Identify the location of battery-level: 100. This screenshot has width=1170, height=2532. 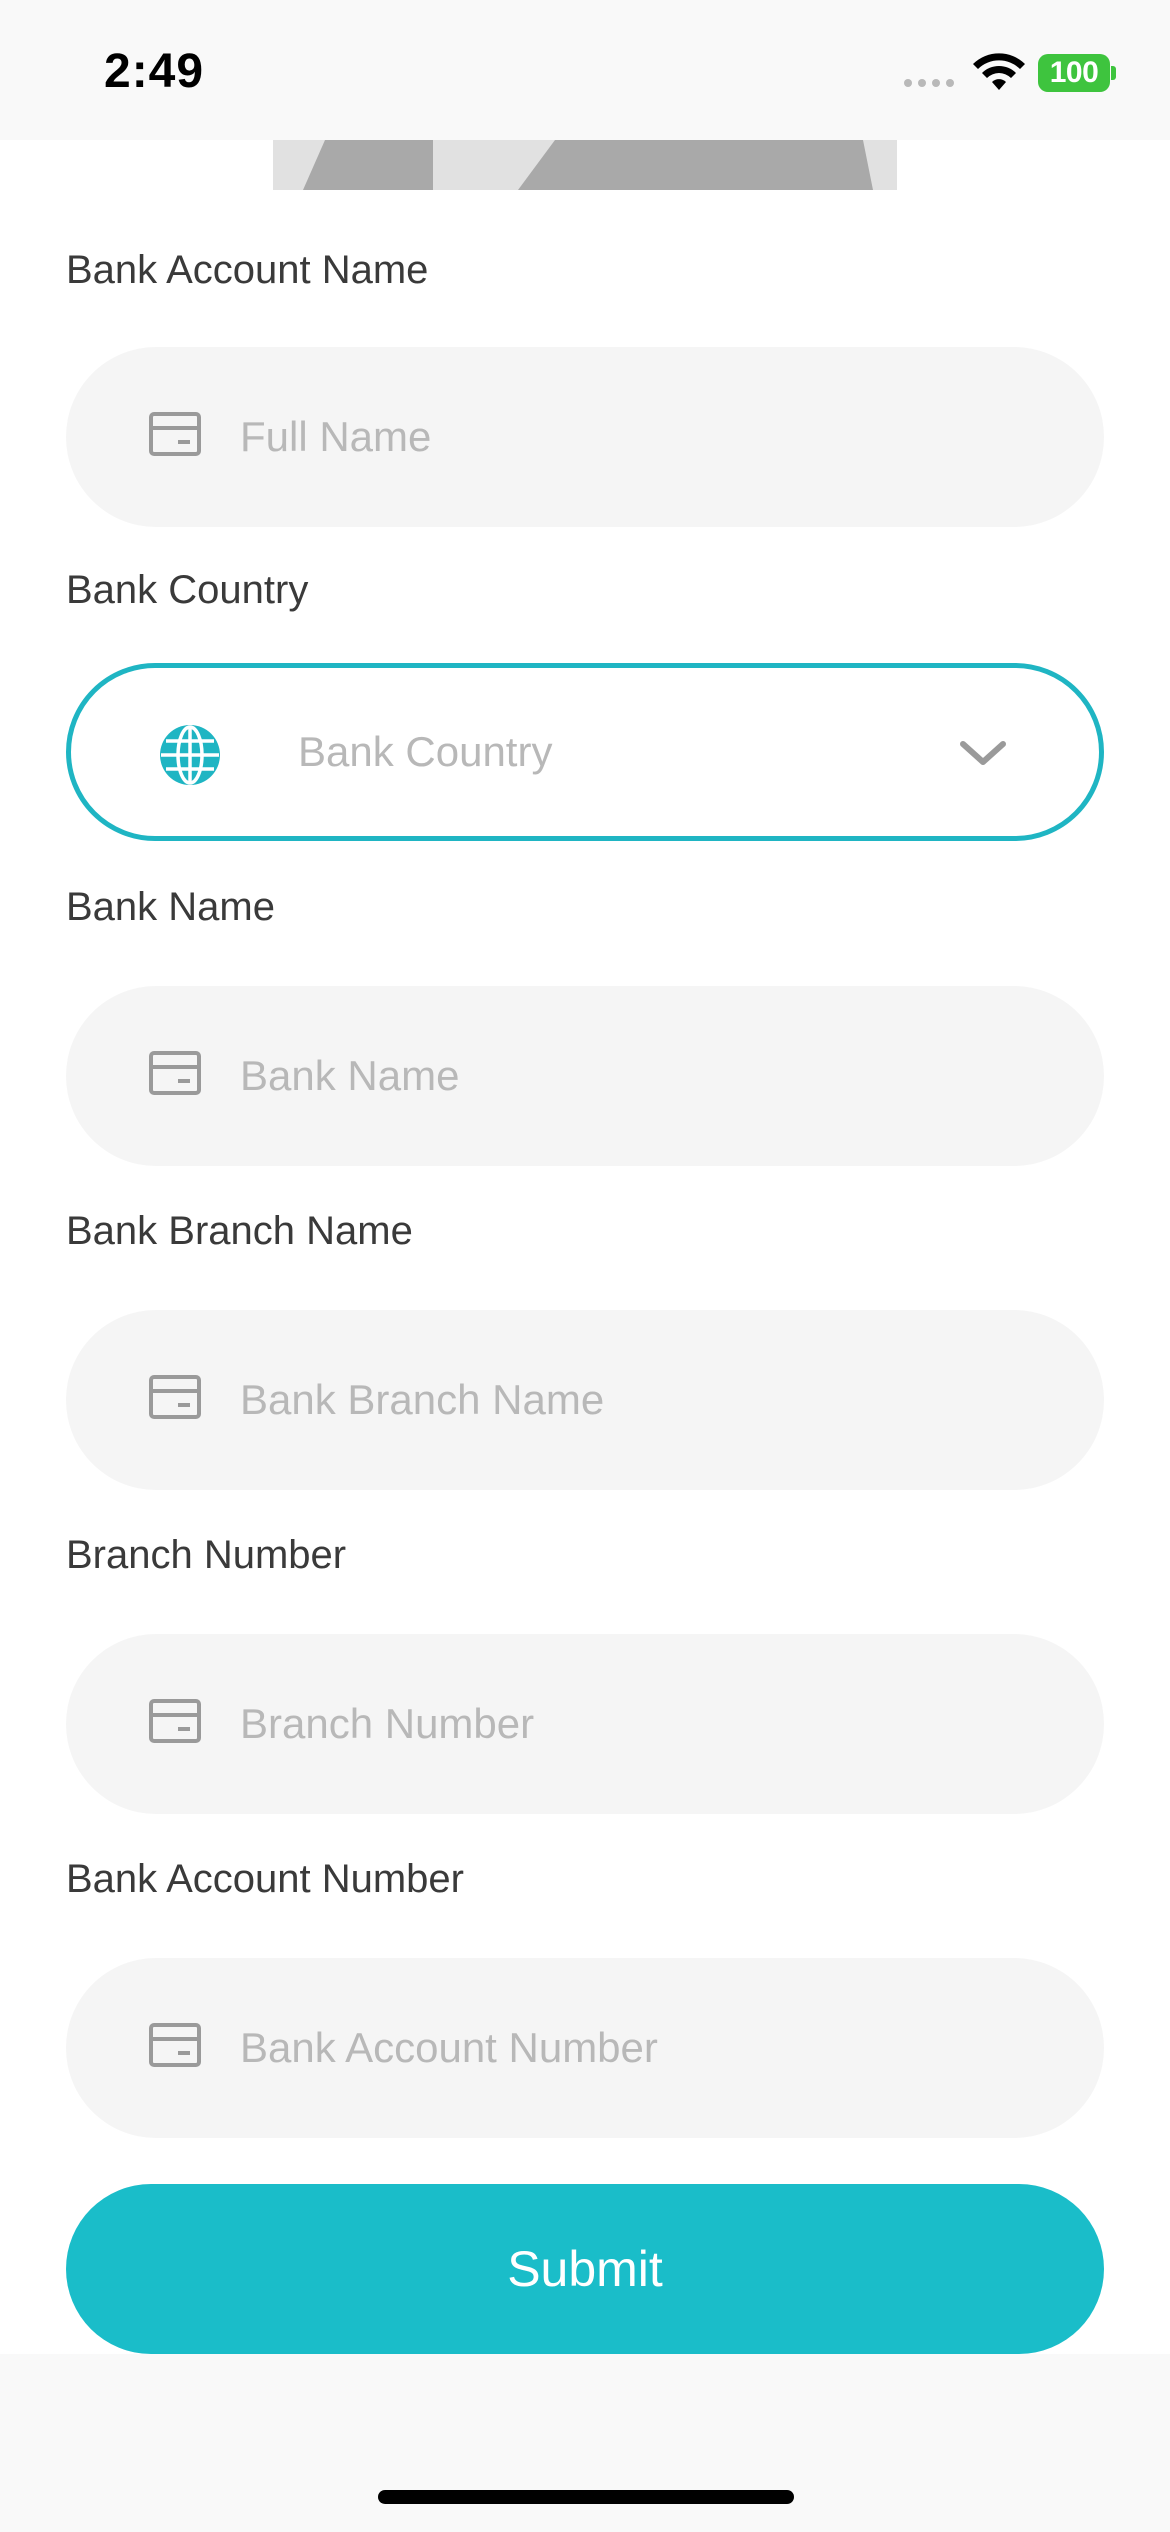
(1074, 72).